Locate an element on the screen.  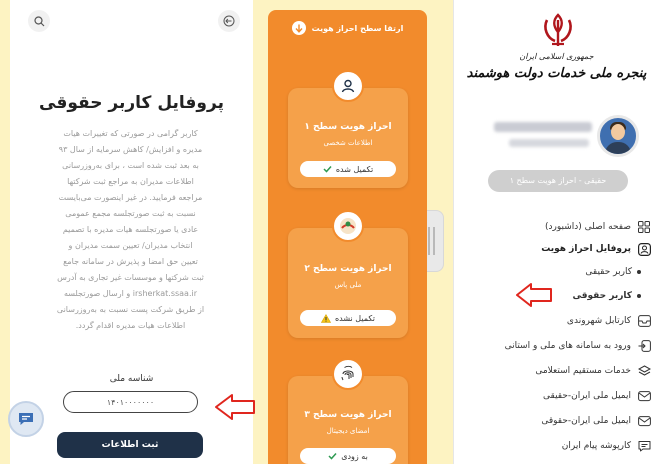
brand-line2: پنجره ملی خدمات دولت هوشمند is located at coordinates (556, 73).